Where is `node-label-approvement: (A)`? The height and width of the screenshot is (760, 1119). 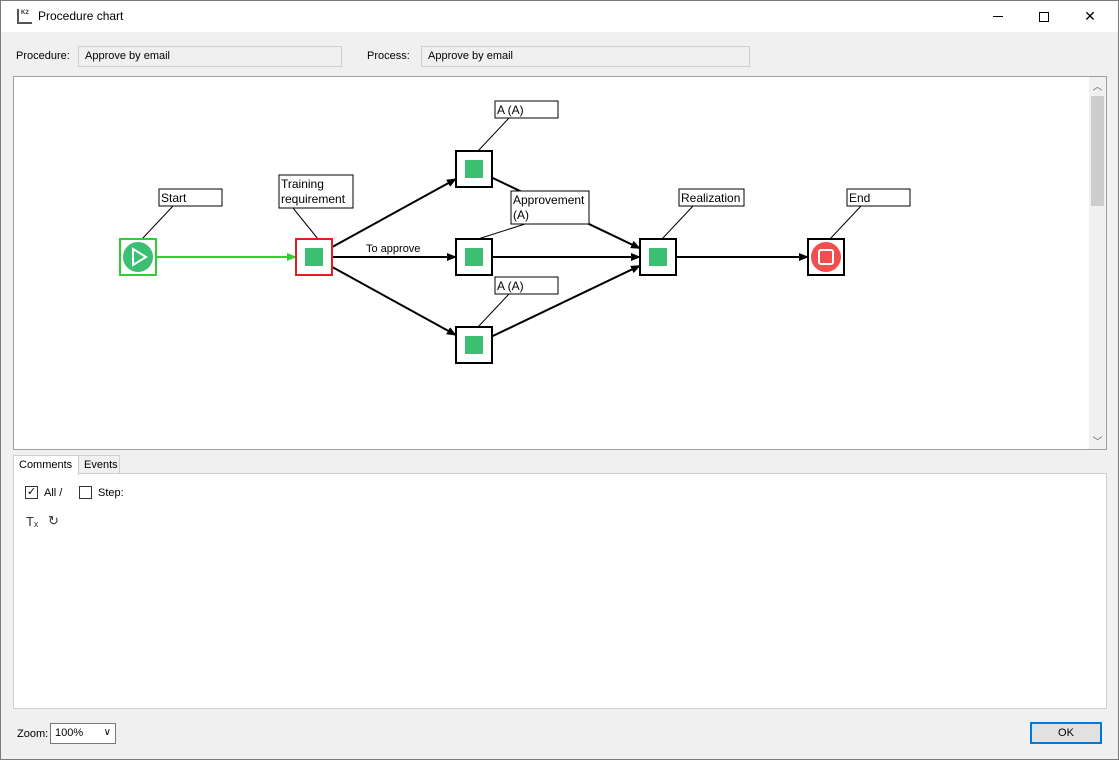 node-label-approvement: (A) is located at coordinates (521, 215).